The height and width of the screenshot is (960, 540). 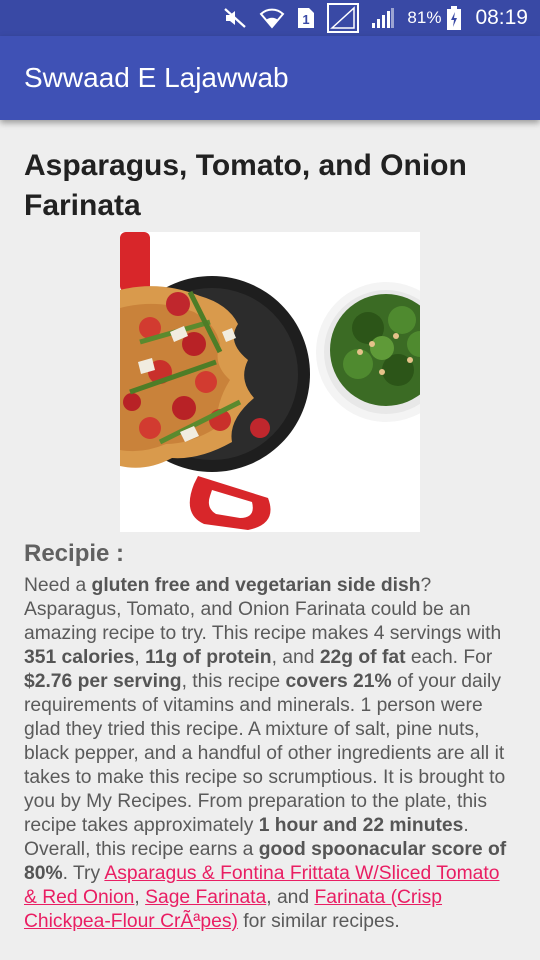 What do you see at coordinates (103, 681) in the screenshot?
I see `summary-bold-text: $2.76 per serving` at bounding box center [103, 681].